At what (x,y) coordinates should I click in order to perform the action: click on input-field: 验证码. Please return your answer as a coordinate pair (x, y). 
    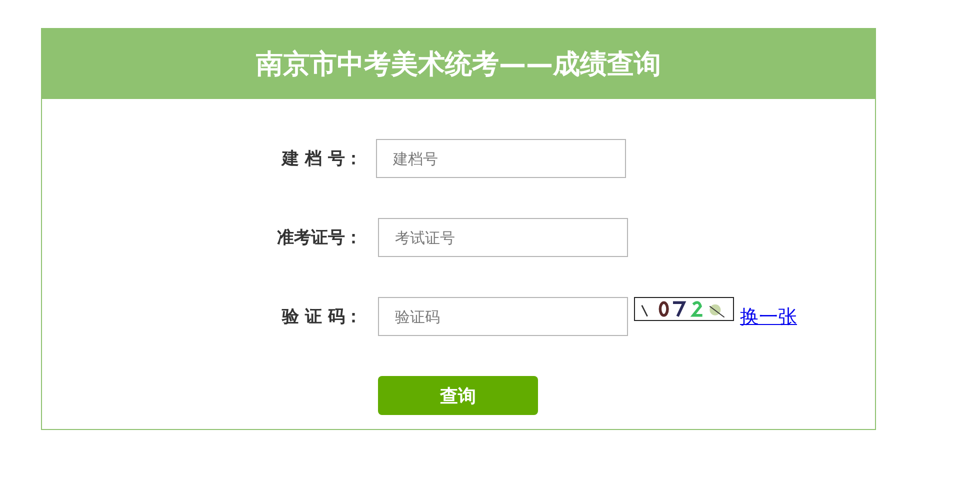
    Looking at the image, I should click on (503, 316).